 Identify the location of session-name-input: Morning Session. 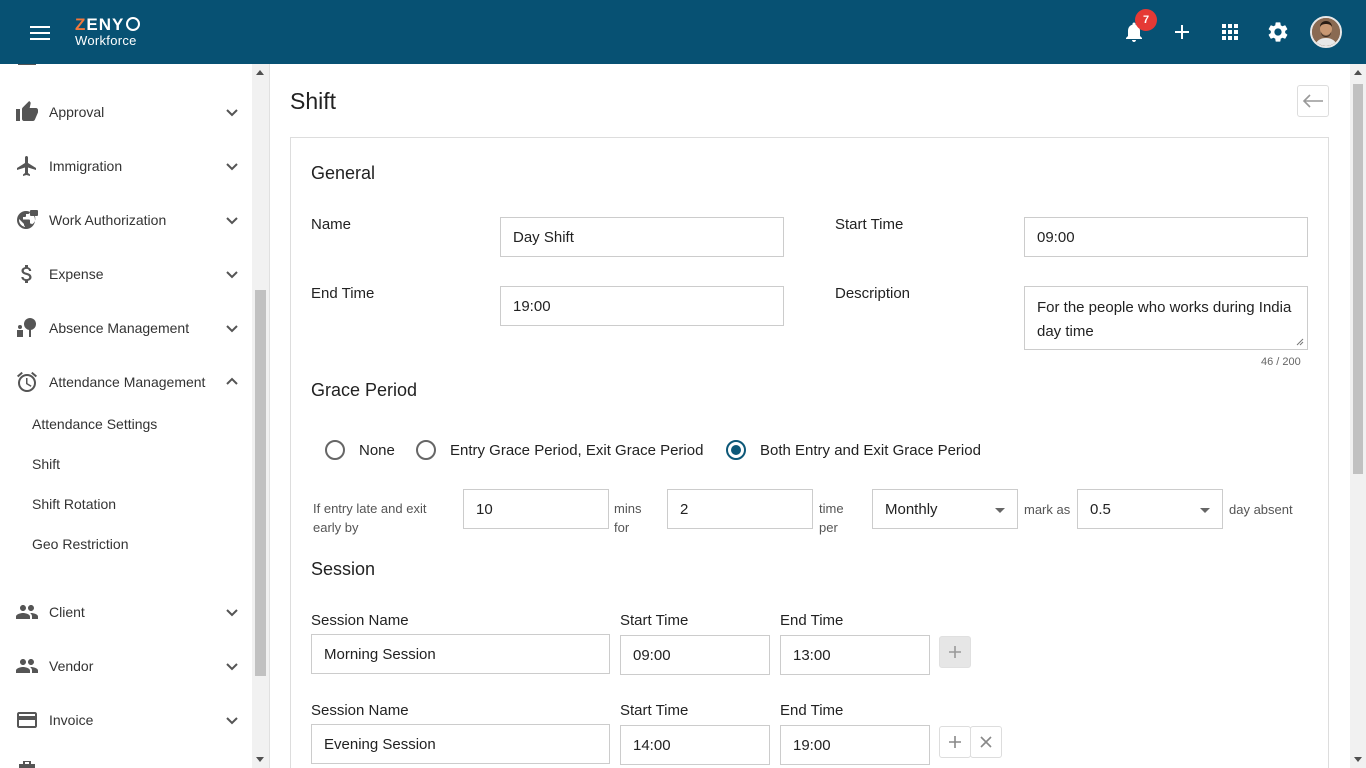
(460, 654).